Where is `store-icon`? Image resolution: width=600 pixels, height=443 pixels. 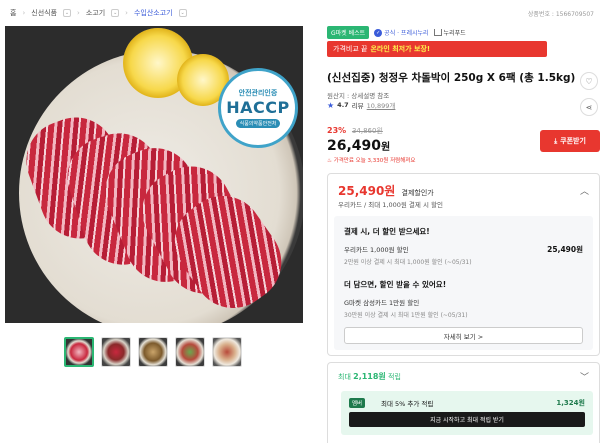 store-icon is located at coordinates (437, 32).